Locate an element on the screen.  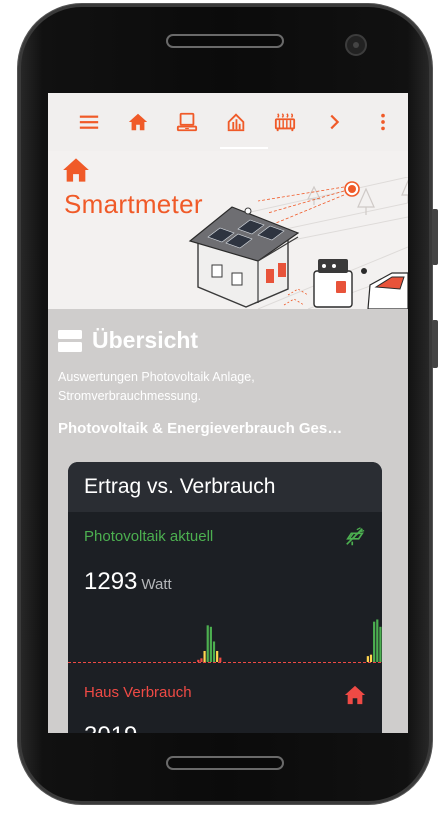
page-title: Smartmeter is located at coordinates (133, 204).